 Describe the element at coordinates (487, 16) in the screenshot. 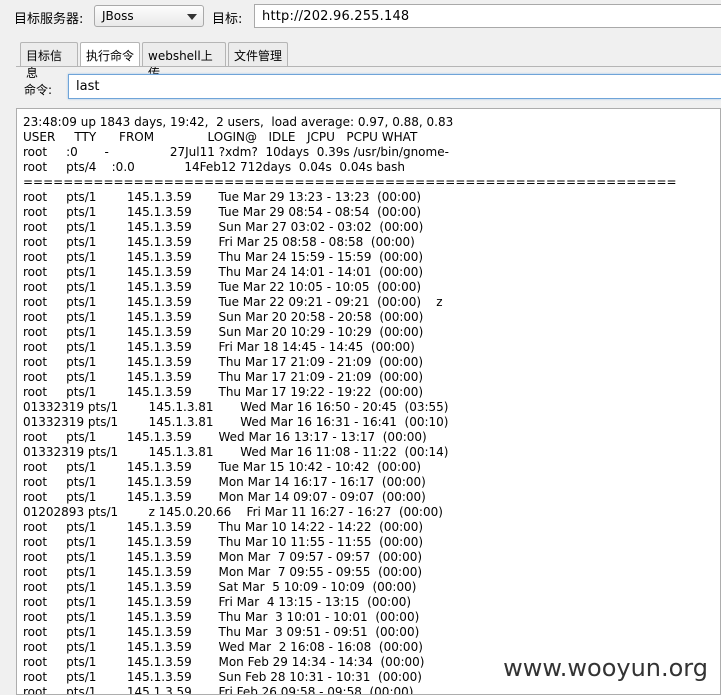

I see `target-input: http://202.96.255.148` at that location.